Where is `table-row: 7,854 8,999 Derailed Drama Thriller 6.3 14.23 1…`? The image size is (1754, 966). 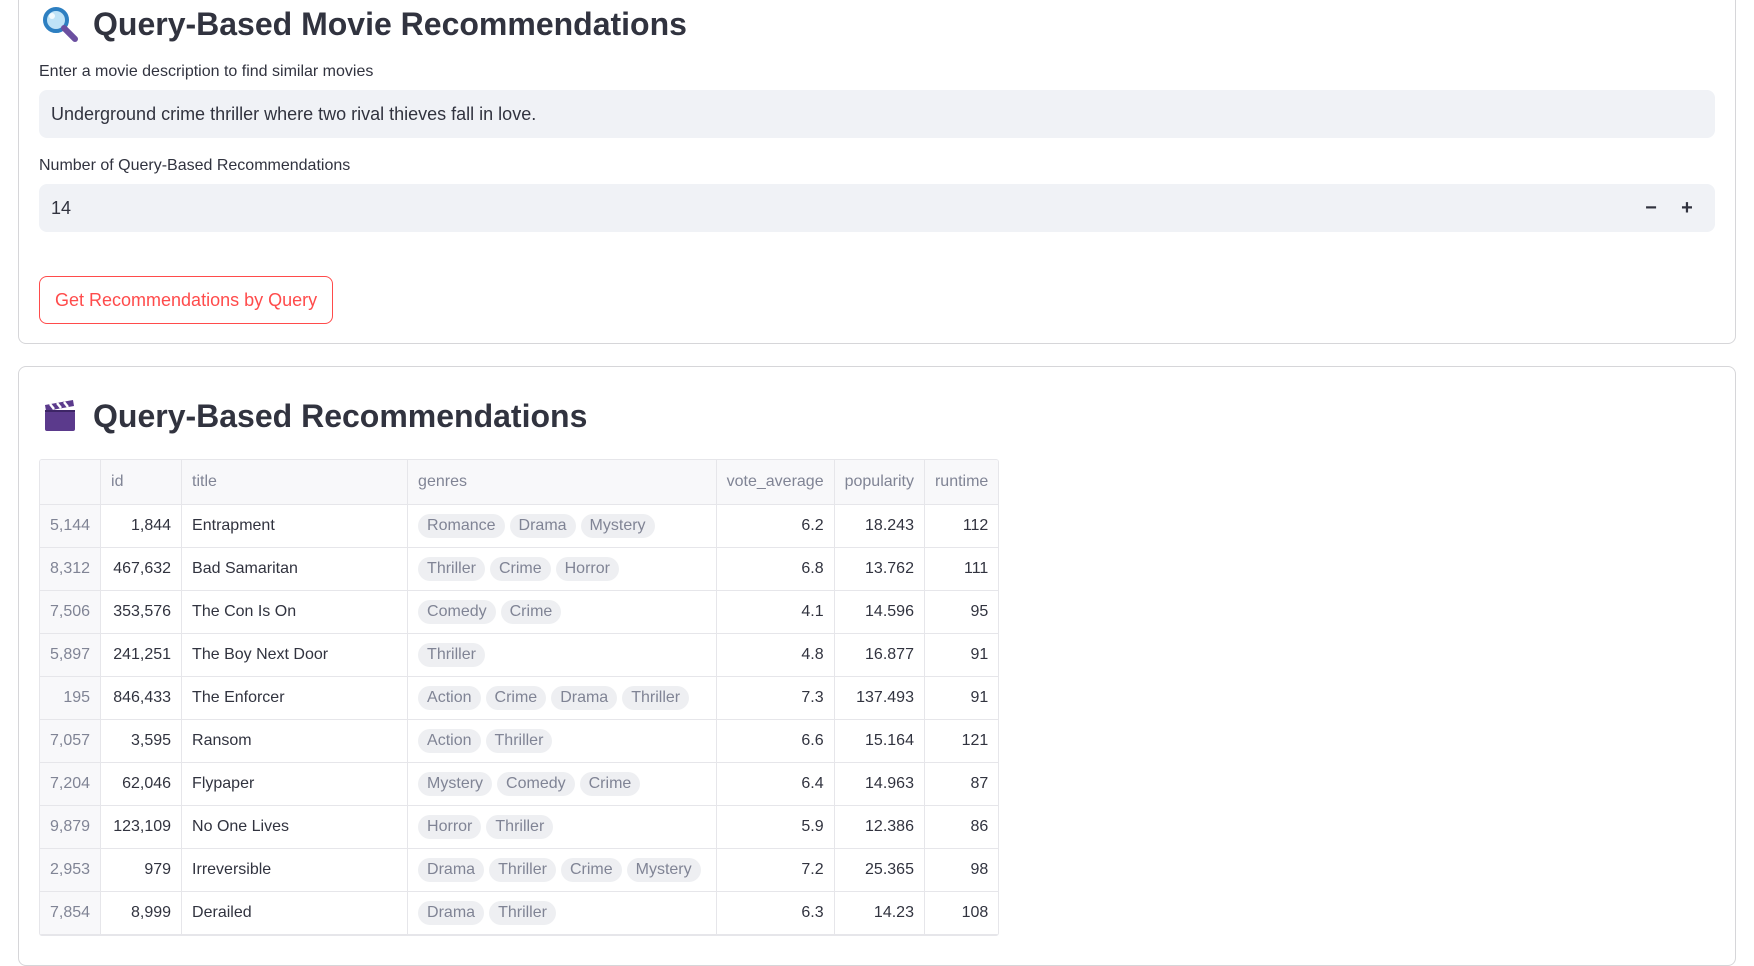
table-row: 7,854 8,999 Derailed Drama Thriller 6.3 14.23 1… is located at coordinates (519, 913).